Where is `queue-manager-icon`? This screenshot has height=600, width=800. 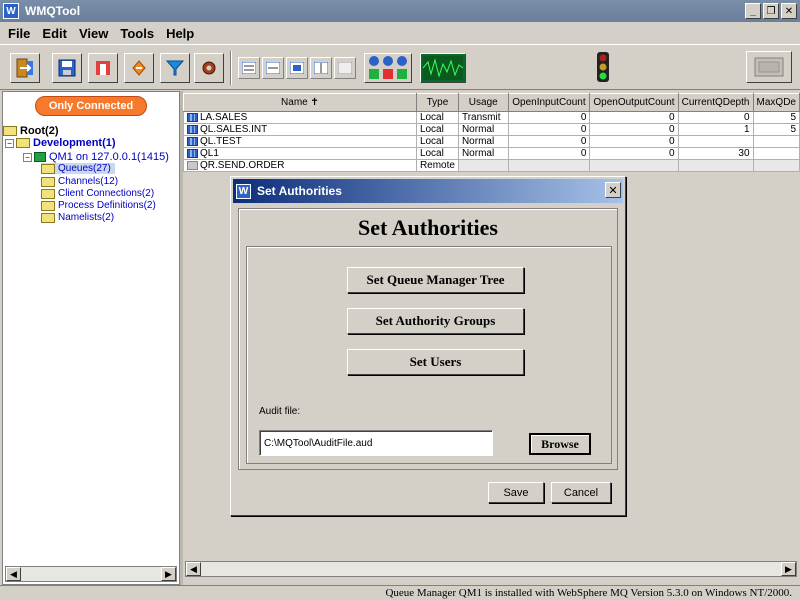 queue-manager-icon is located at coordinates (40, 157).